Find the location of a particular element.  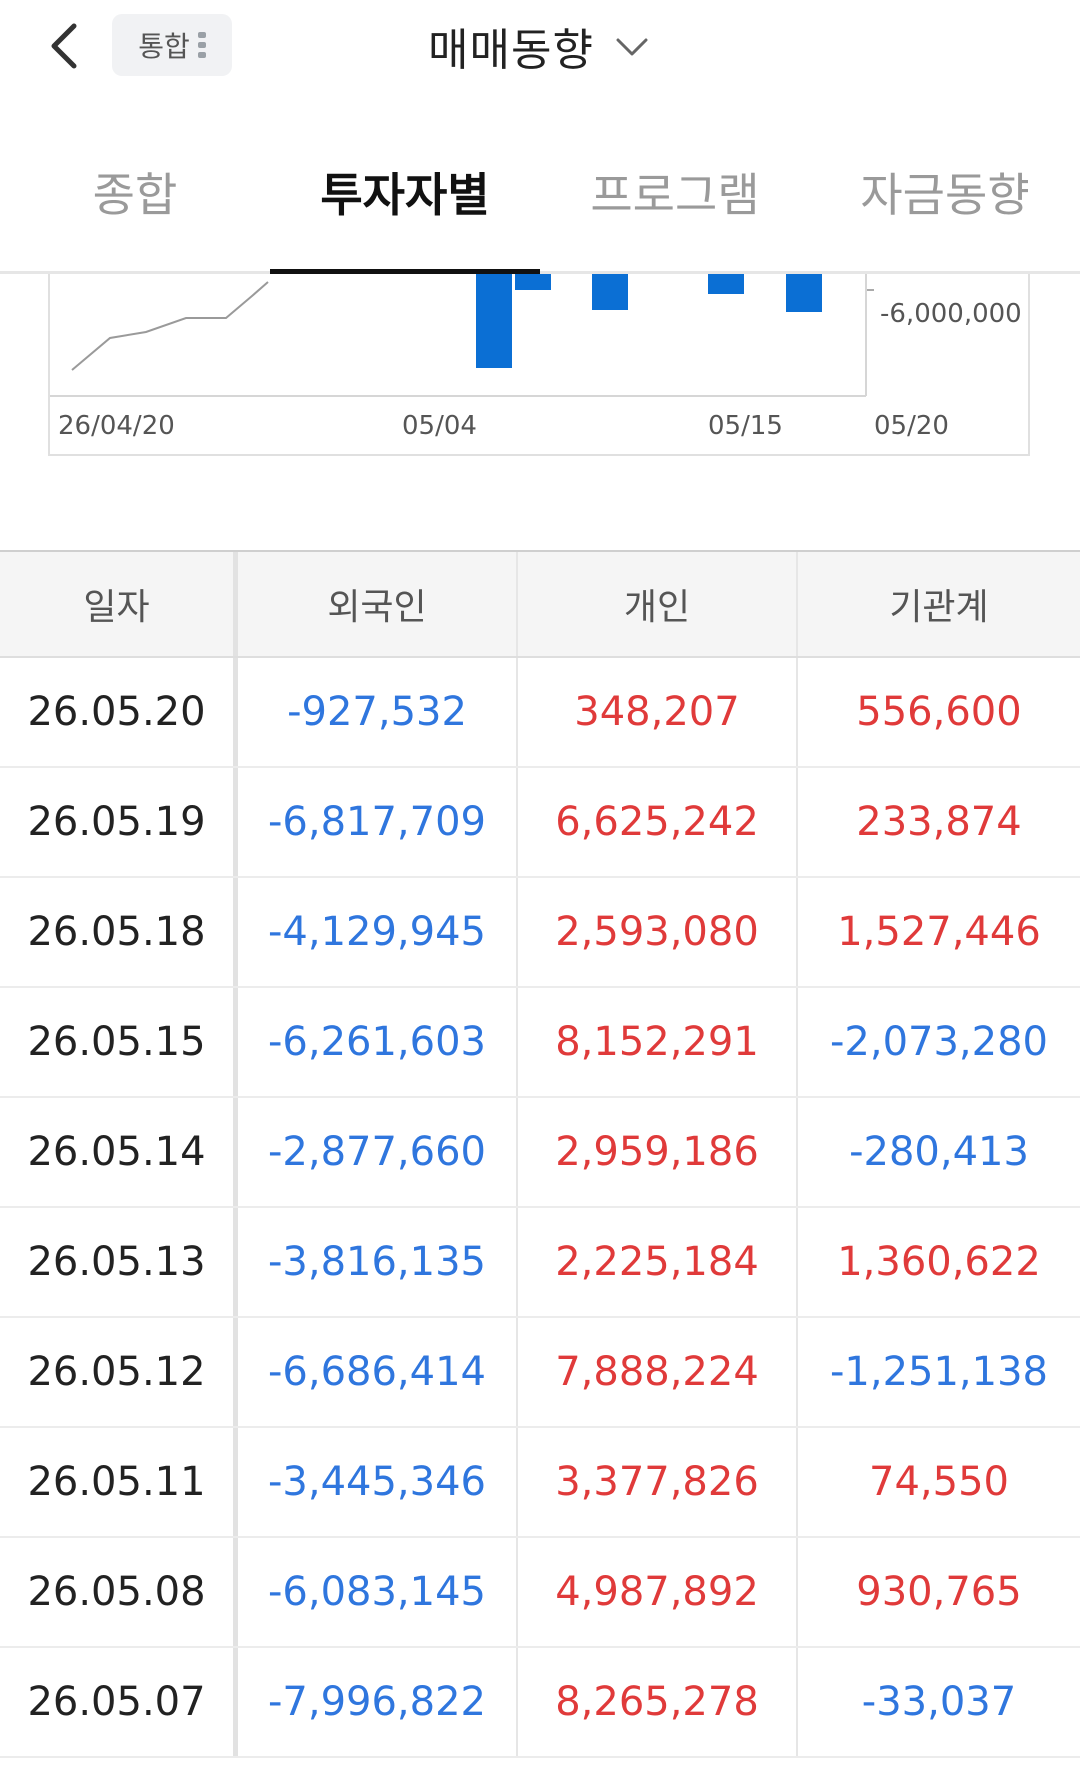

table-header-row: 일자 외국인 개인 기관계 is located at coordinates (540, 604).